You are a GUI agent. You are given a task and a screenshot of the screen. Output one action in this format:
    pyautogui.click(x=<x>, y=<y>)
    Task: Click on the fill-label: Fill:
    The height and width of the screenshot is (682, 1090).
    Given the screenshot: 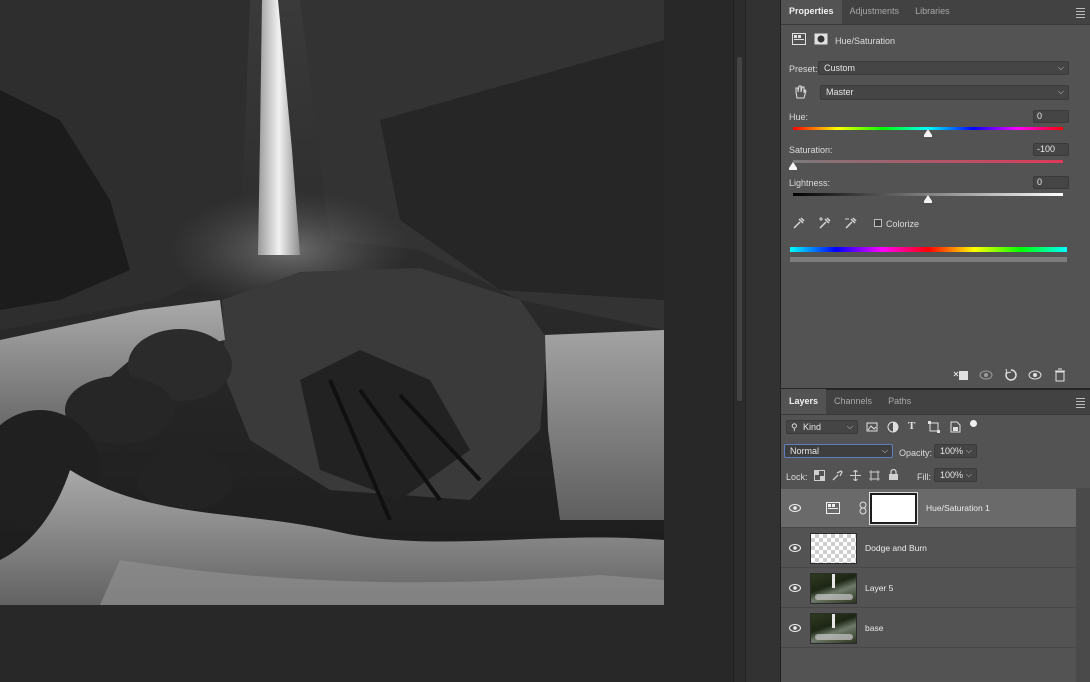 What is the action you would take?
    pyautogui.click(x=924, y=477)
    